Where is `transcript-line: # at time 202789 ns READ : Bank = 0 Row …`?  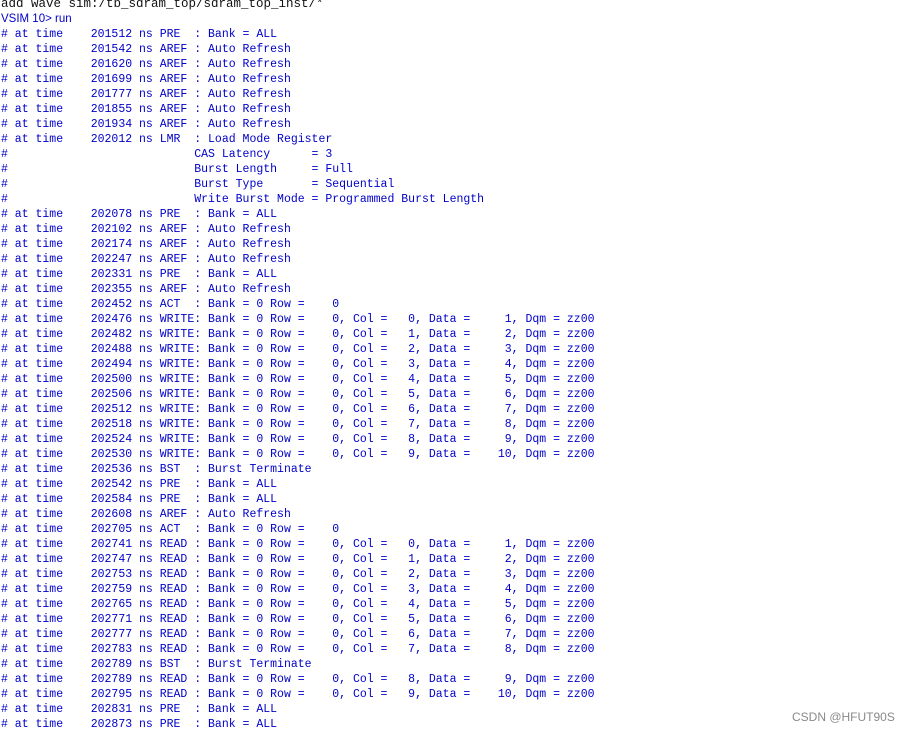 transcript-line: # at time 202789 ns READ : Bank = 0 Row … is located at coordinates (298, 679).